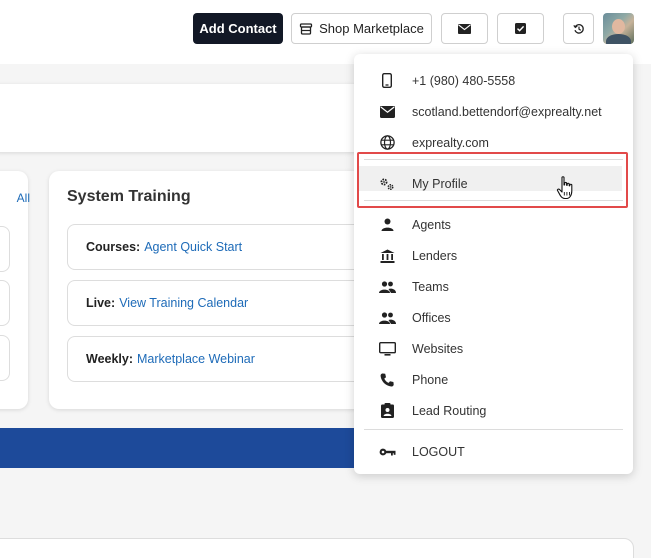 Image resolution: width=651 pixels, height=558 pixels. I want to click on tasks-button, so click(520, 28).